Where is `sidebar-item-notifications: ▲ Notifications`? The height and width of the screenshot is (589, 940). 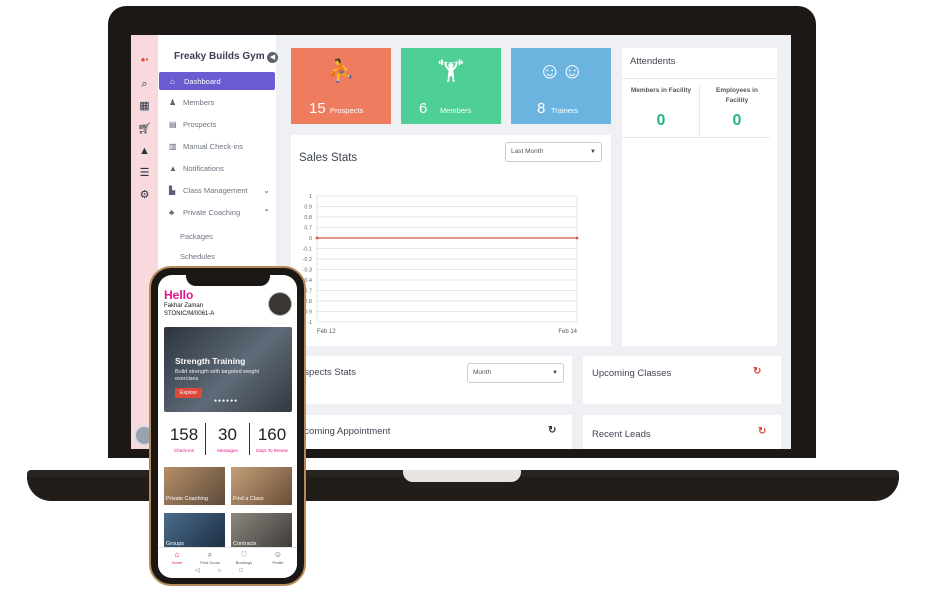 sidebar-item-notifications: ▲ Notifications is located at coordinates (217, 168).